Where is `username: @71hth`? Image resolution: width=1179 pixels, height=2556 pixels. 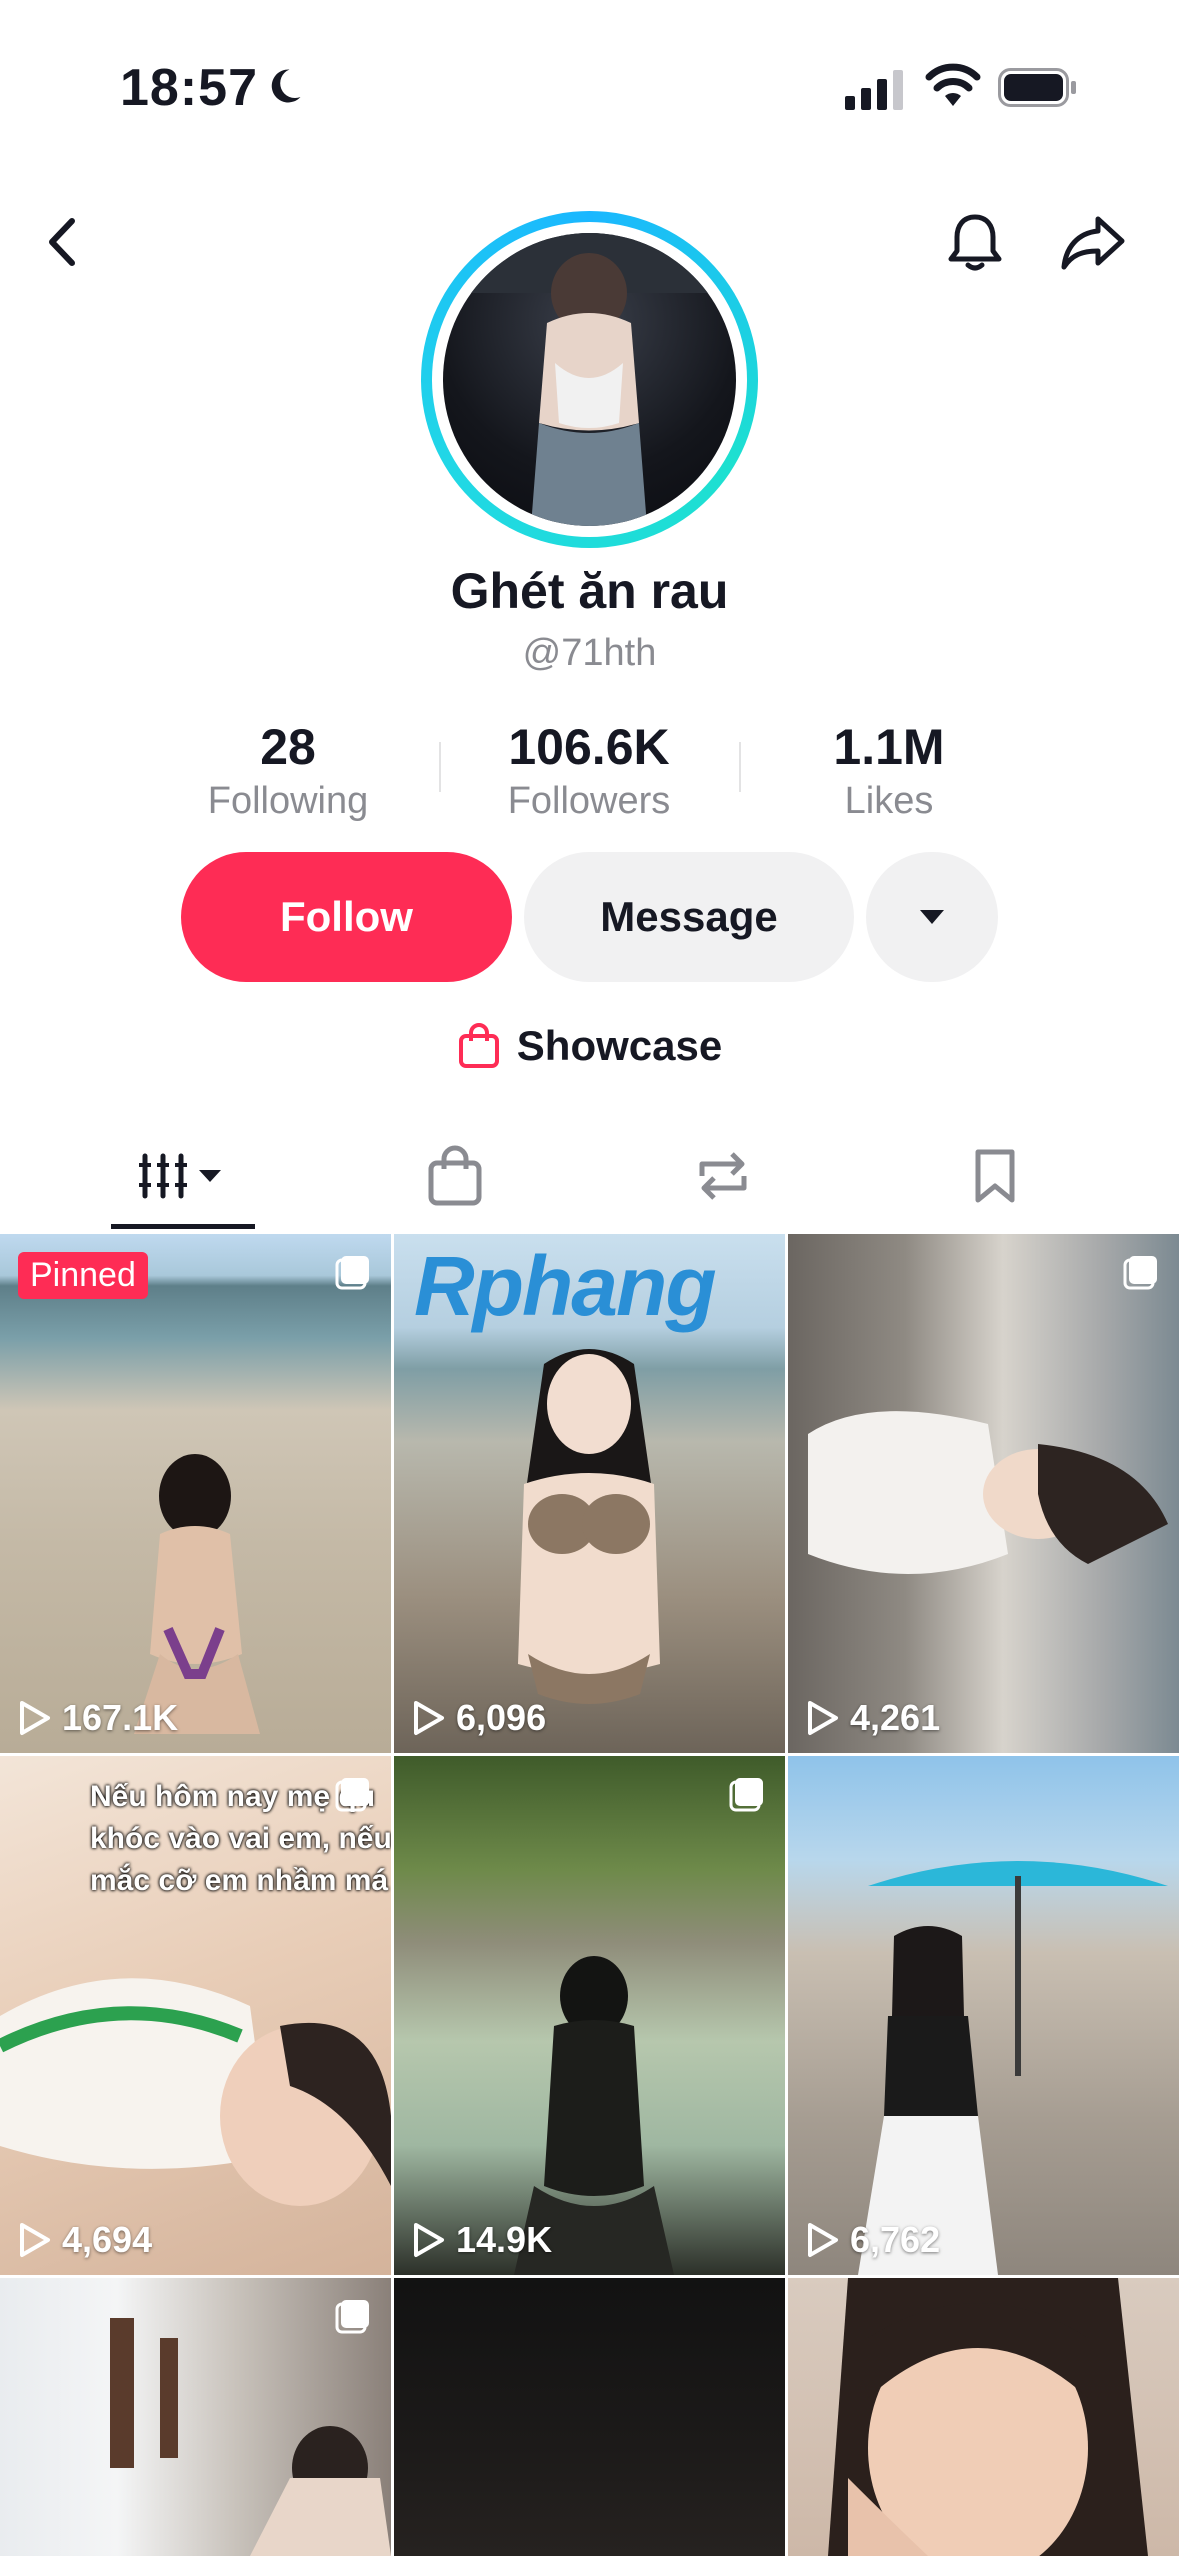
username: @71hth is located at coordinates (589, 653).